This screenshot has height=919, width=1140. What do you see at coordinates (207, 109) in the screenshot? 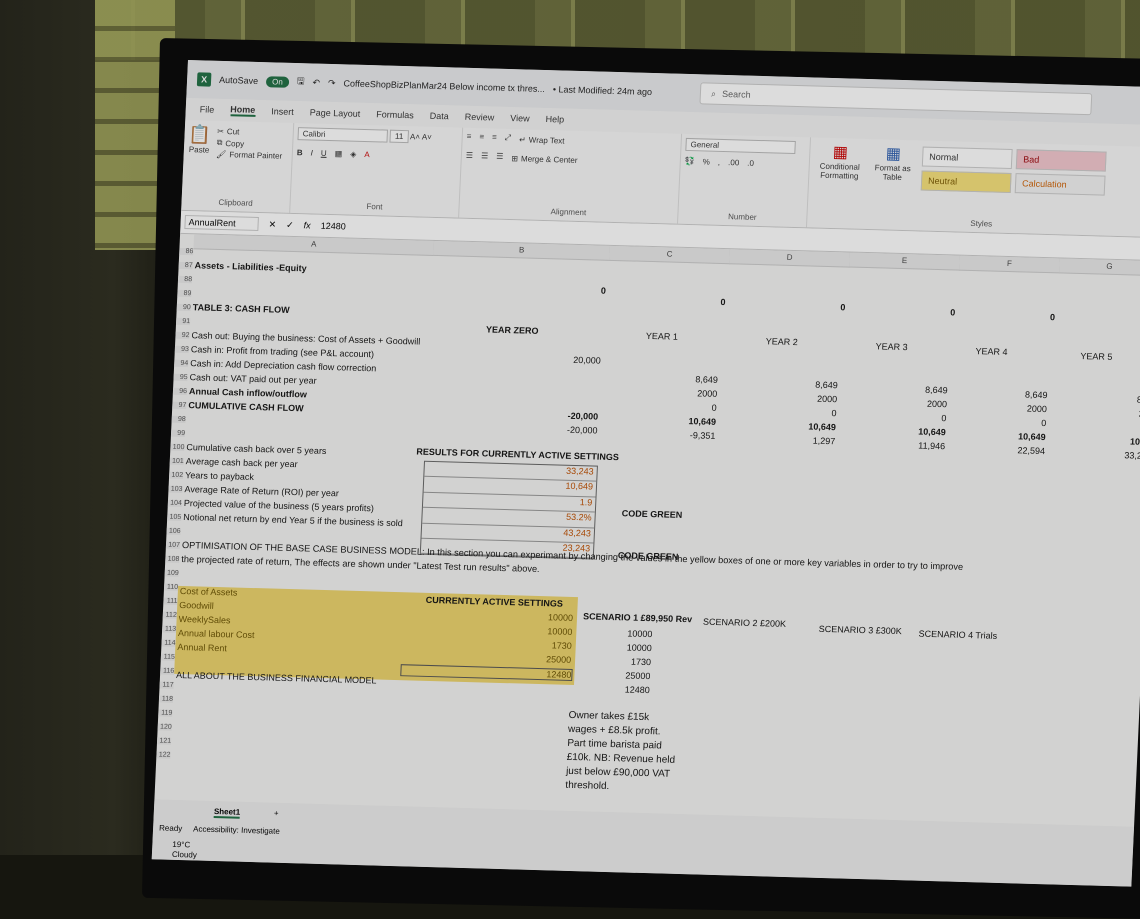
I see `menu-file: File` at bounding box center [207, 109].